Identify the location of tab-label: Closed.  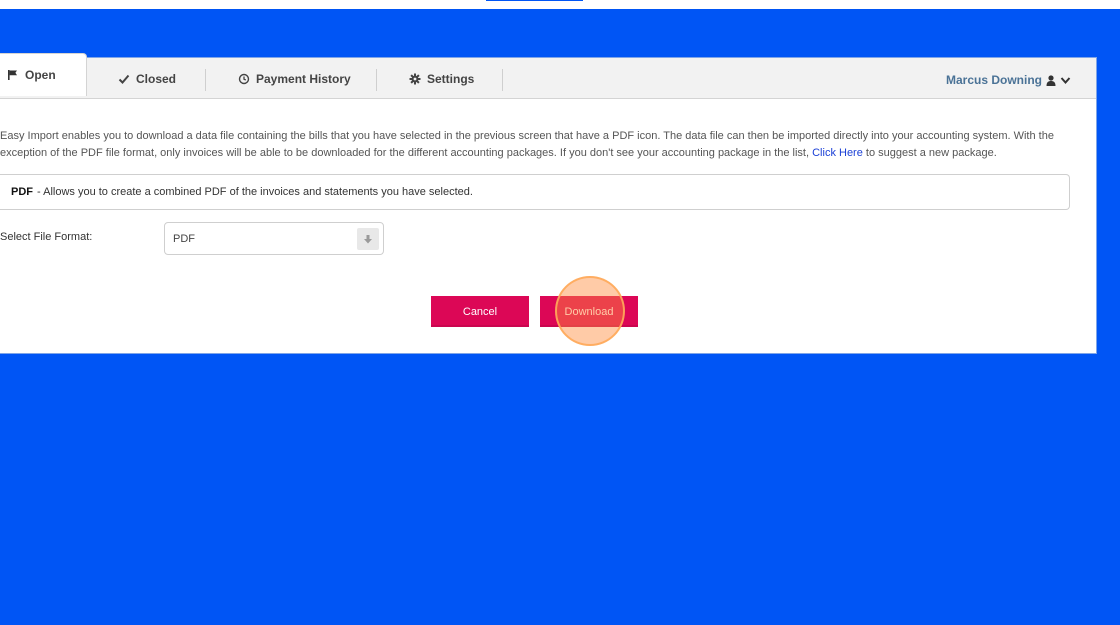
(156, 78).